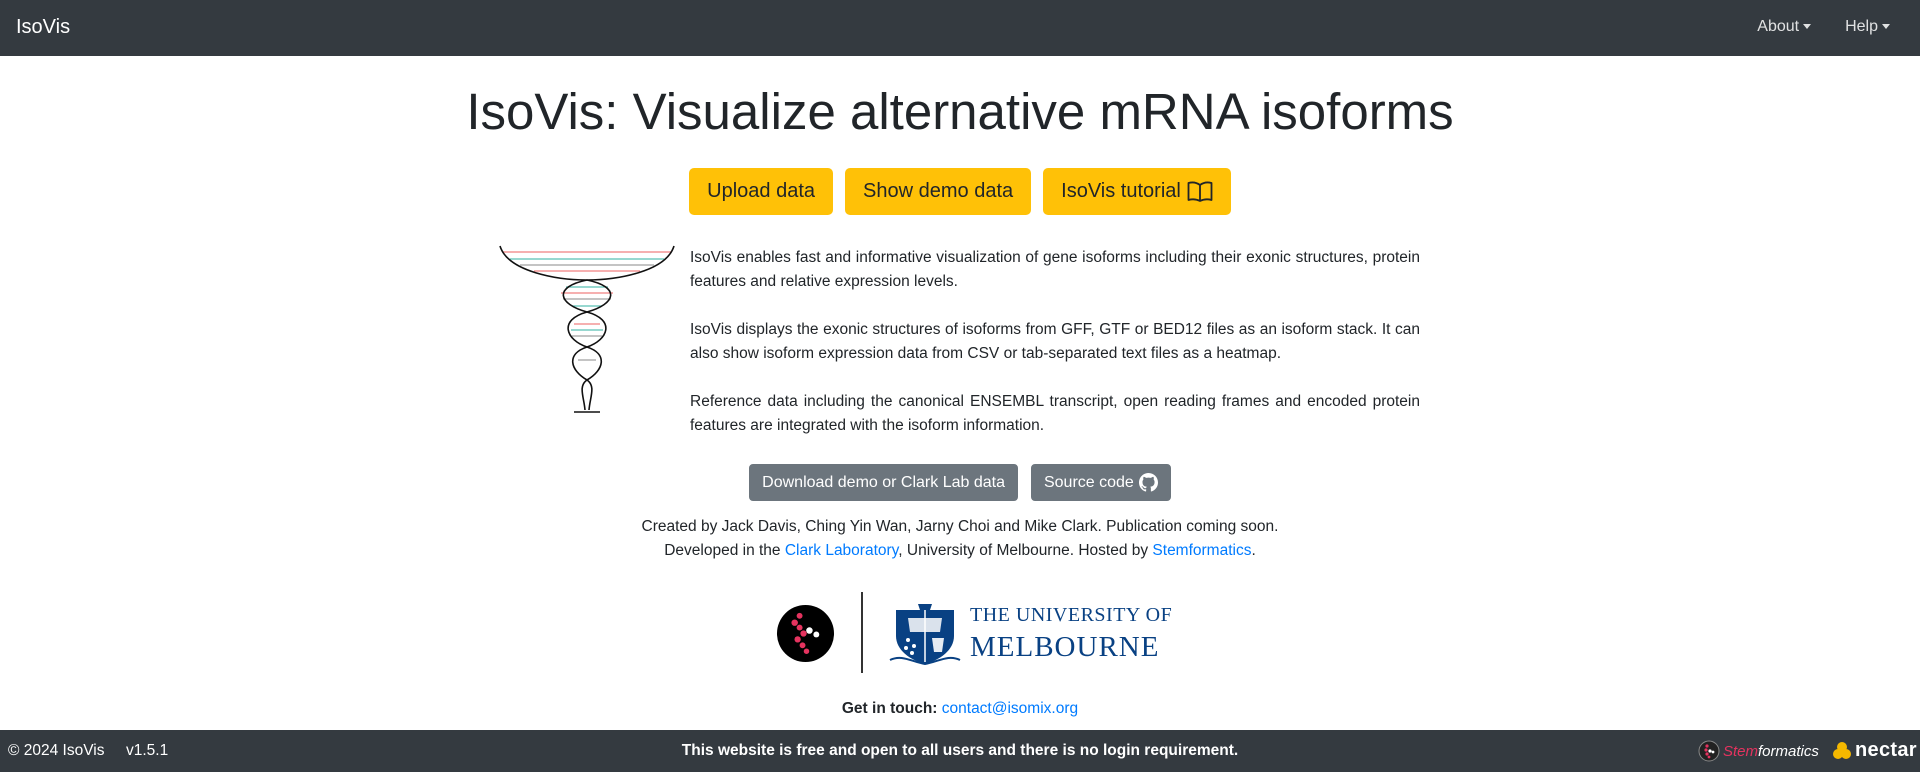 This screenshot has width=1920, height=772. What do you see at coordinates (1201, 550) in the screenshot?
I see `stemformatics-link: Stemformatics` at bounding box center [1201, 550].